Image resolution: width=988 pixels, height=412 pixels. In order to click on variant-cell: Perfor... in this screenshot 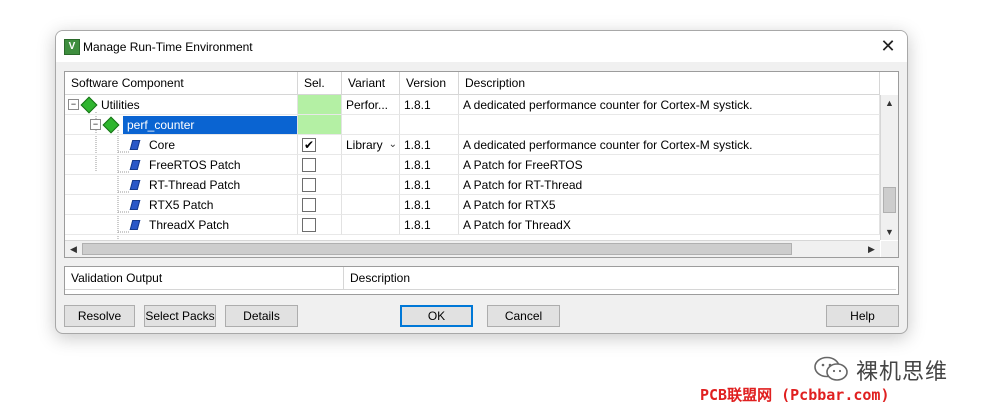, I will do `click(371, 105)`.